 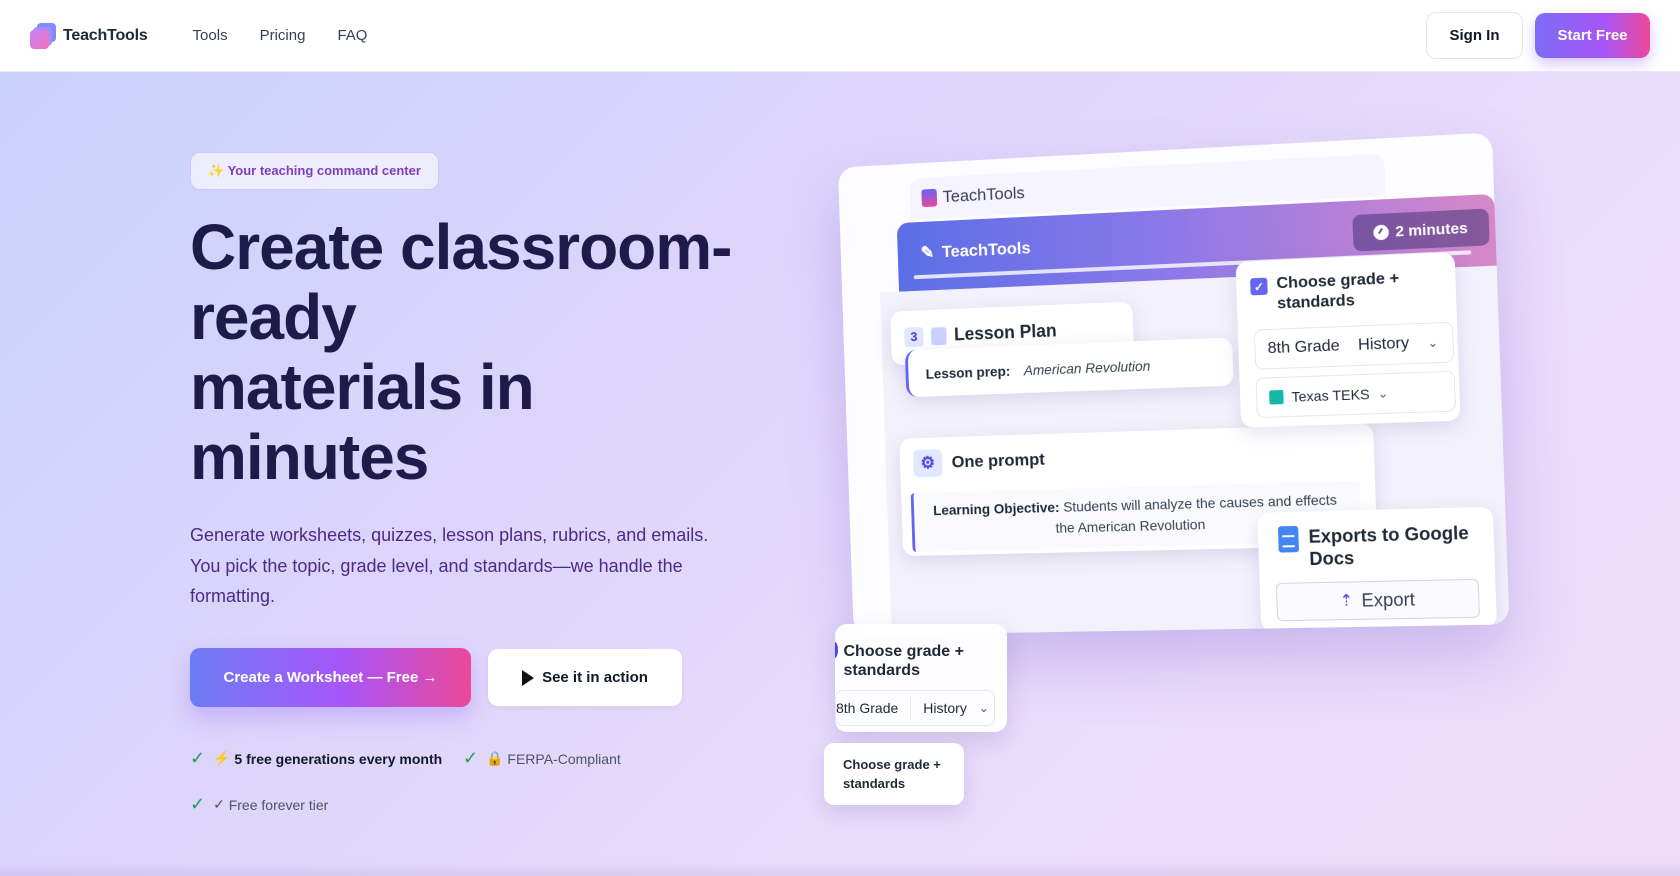 I want to click on one-prompt-title: One prompt, so click(x=998, y=460).